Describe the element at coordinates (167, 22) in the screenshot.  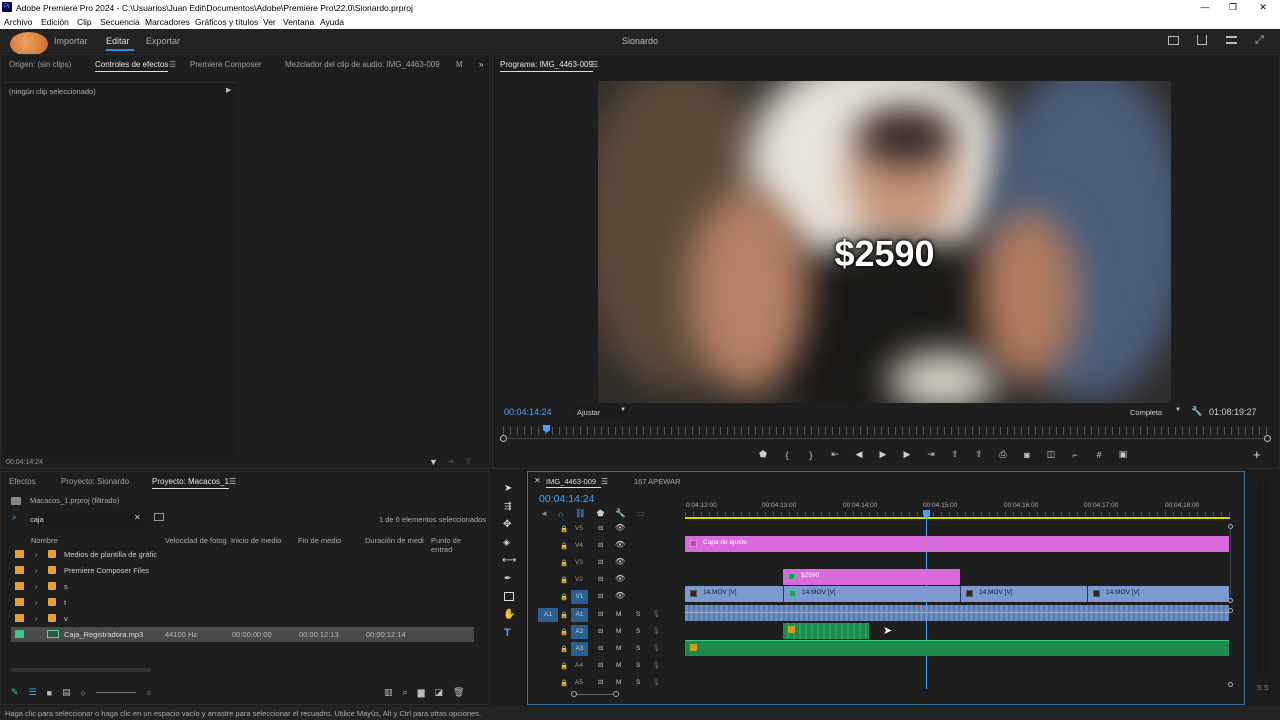
I see `menu-marcadores: Marcadores` at that location.